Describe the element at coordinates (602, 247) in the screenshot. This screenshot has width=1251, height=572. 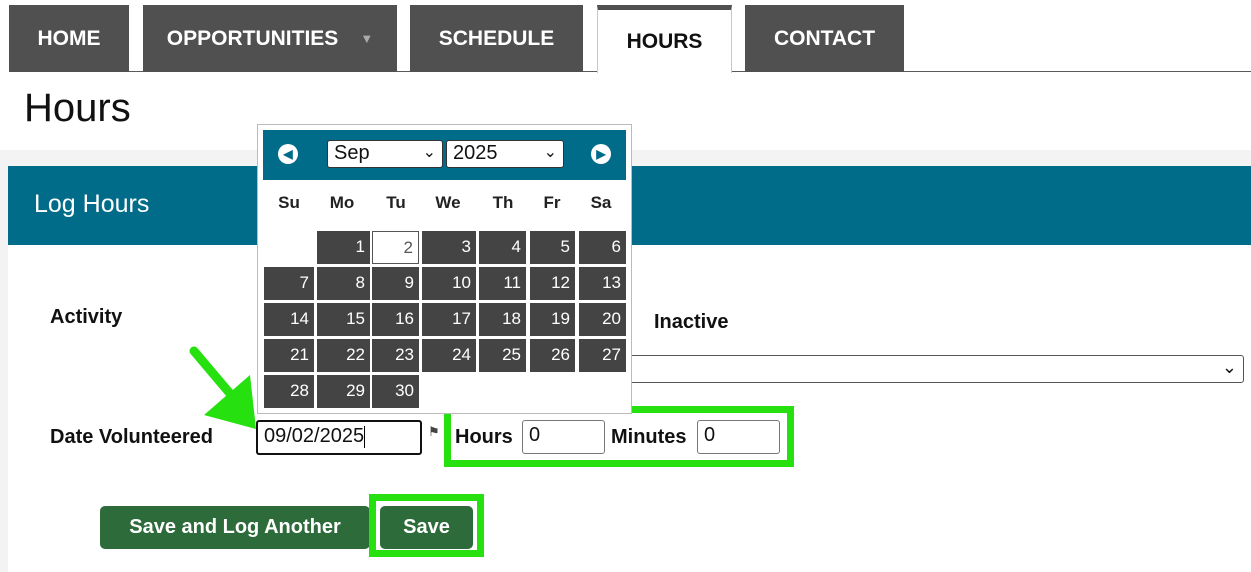
I see `calendar-day: 6` at that location.